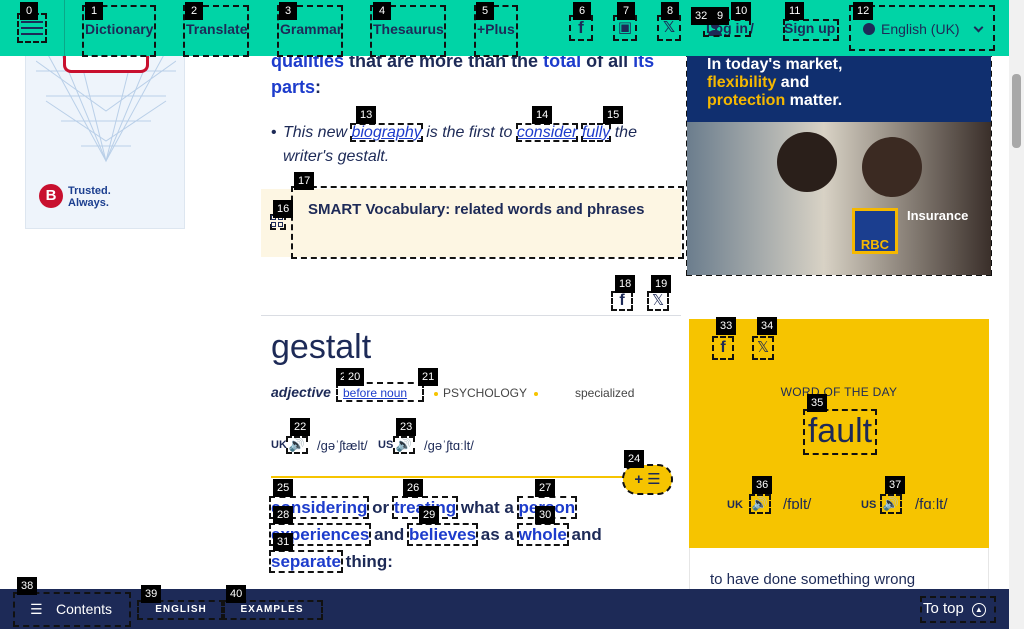  What do you see at coordinates (760, 504) in the screenshot?
I see `wotd-uk-audio-icon: 🔊` at bounding box center [760, 504].